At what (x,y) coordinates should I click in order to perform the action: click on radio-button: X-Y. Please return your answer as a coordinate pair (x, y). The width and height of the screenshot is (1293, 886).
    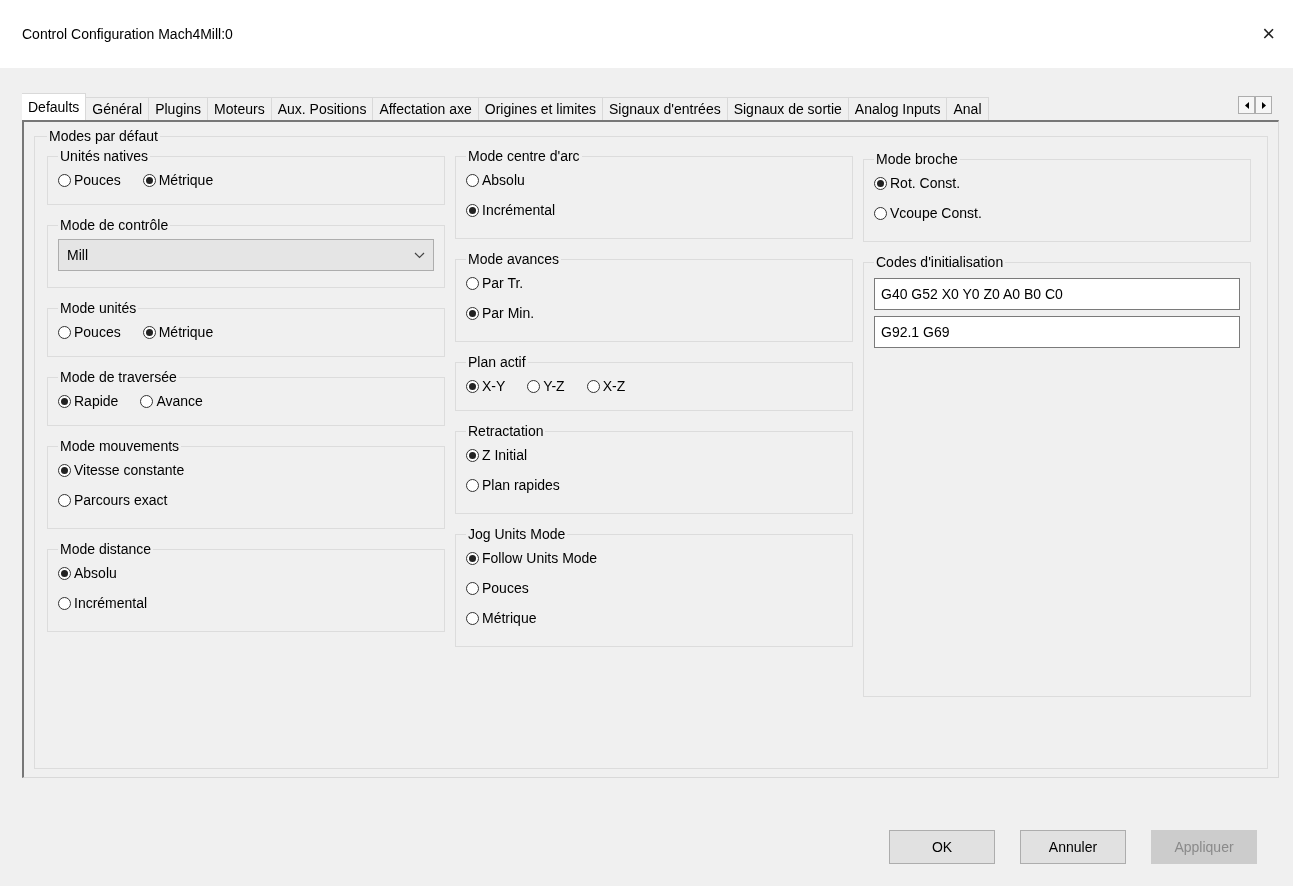
    Looking at the image, I should click on (486, 386).